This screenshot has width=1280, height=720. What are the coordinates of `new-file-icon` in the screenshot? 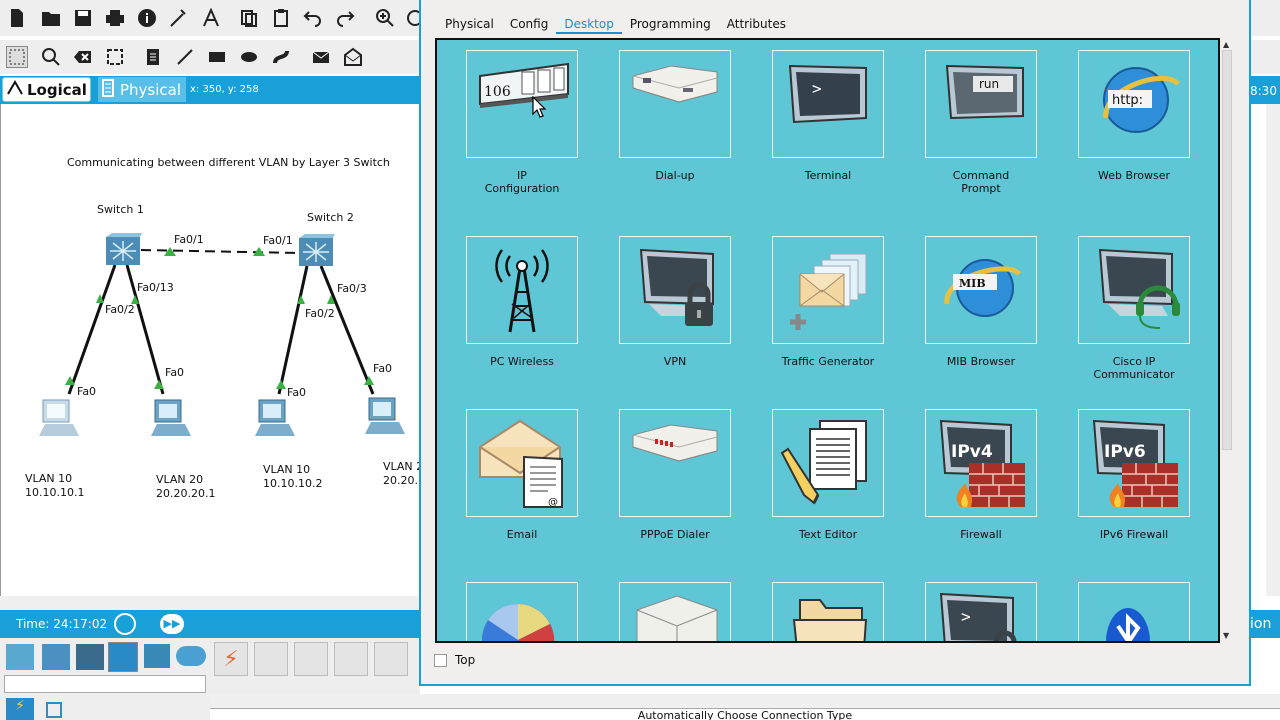 It's located at (17, 18).